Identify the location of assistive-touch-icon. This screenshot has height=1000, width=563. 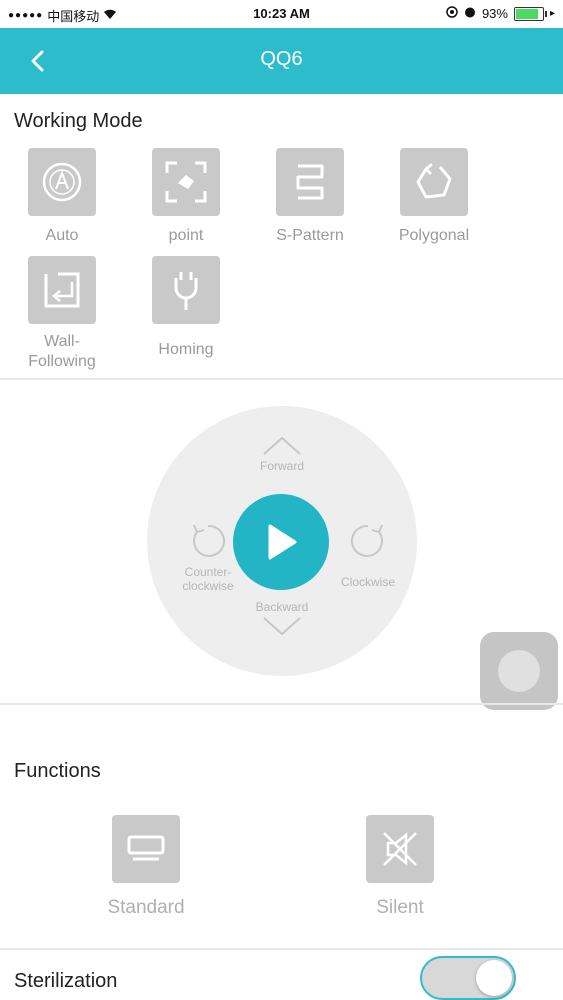
(519, 671).